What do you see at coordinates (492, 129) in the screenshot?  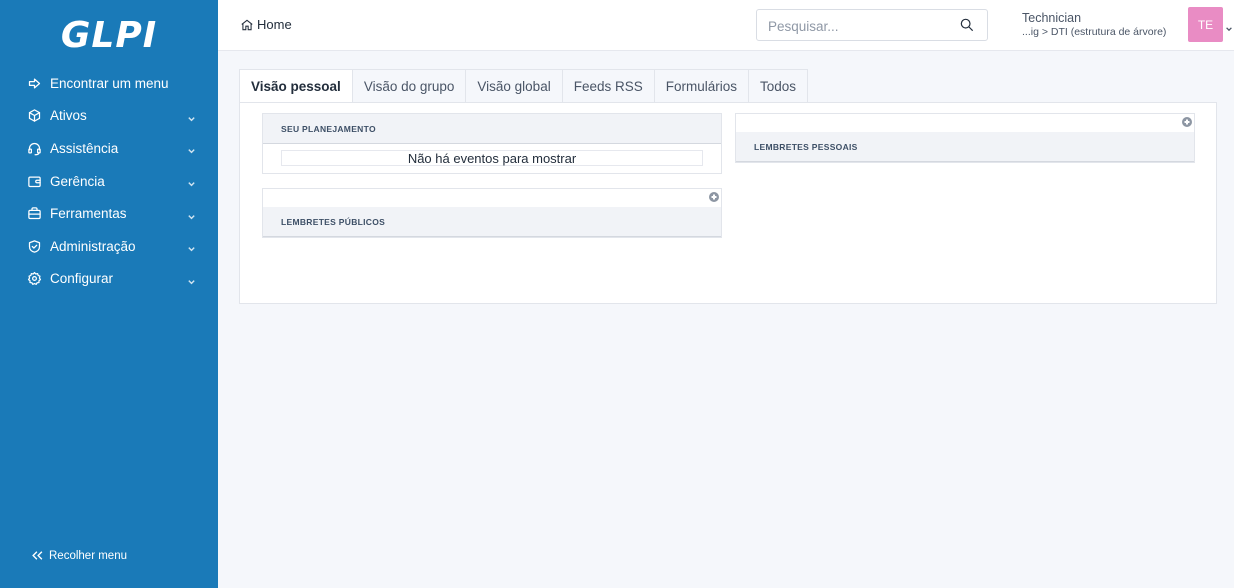 I see `planning-card-title: SEU PLANEJAMENTO` at bounding box center [492, 129].